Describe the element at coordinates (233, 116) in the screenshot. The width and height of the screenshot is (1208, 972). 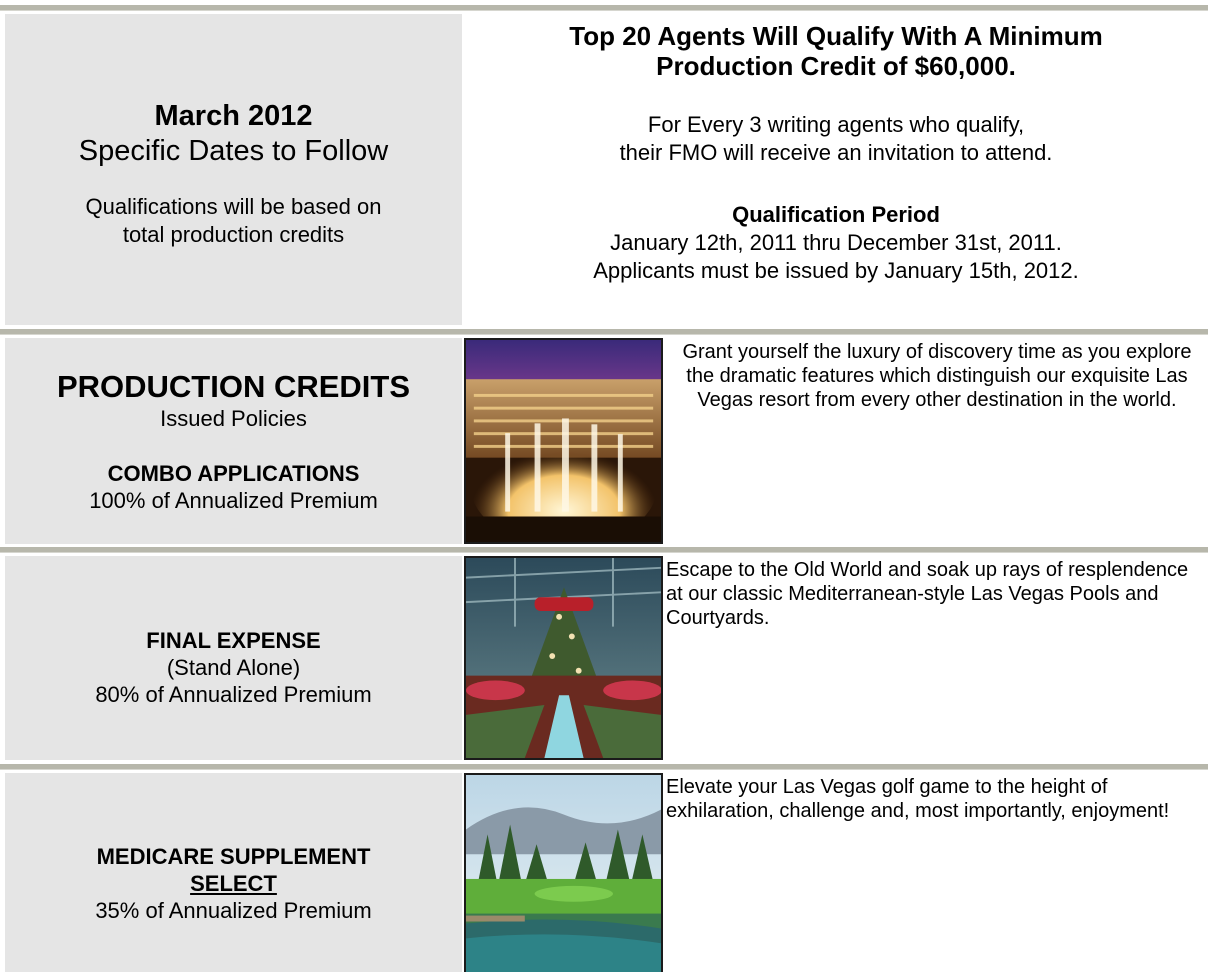
I see `event-date: March 2012` at that location.